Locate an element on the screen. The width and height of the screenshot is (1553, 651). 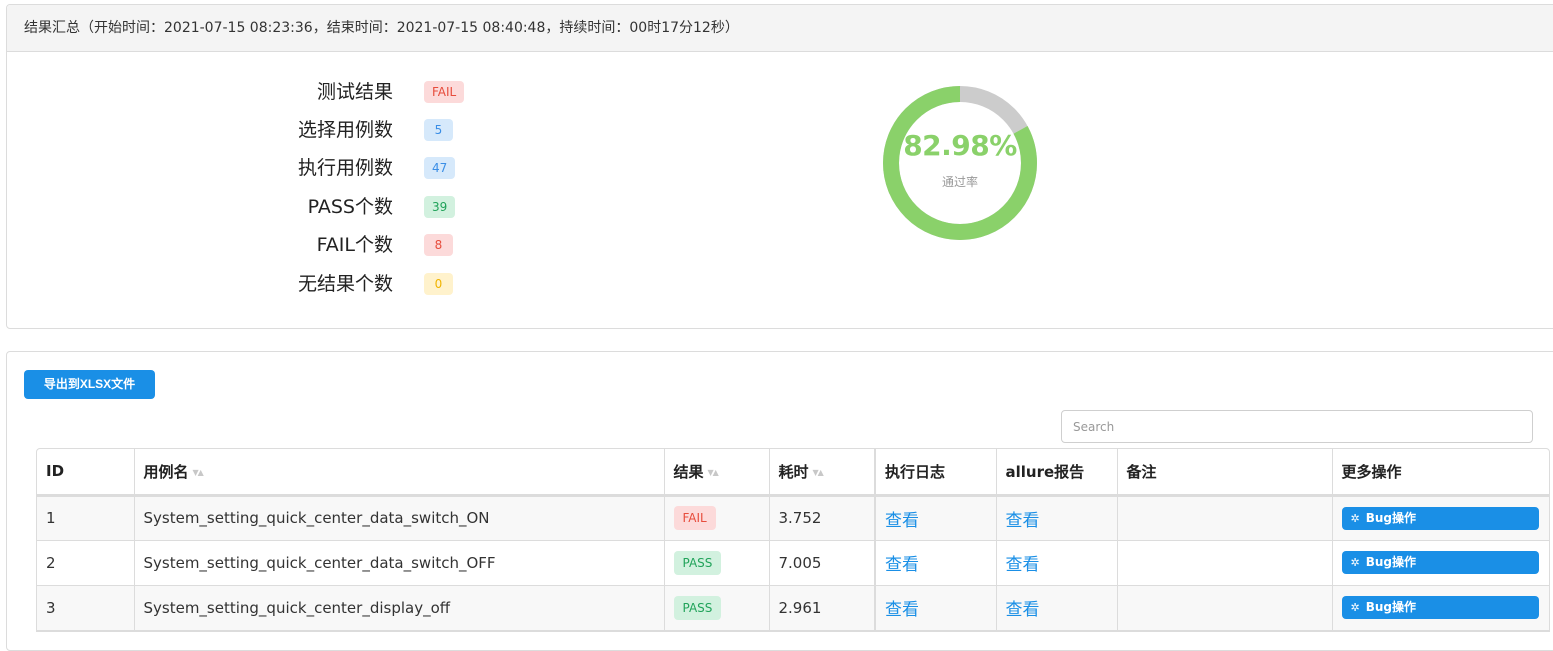
pass-rate-ring is located at coordinates (960, 163).